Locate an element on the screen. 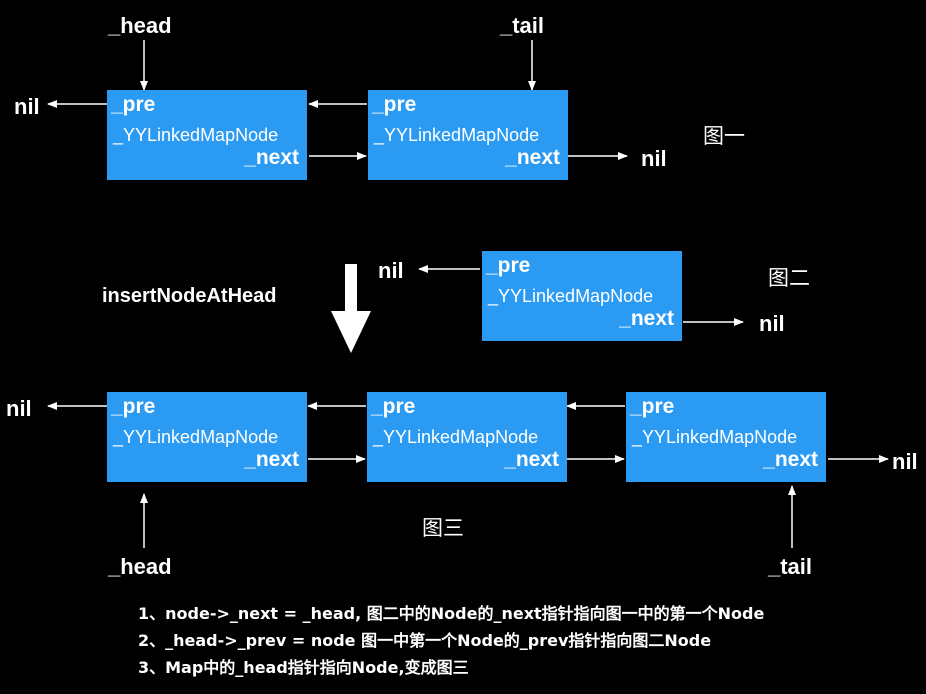 The height and width of the screenshot is (694, 926). head-label-1: _head is located at coordinates (140, 25).